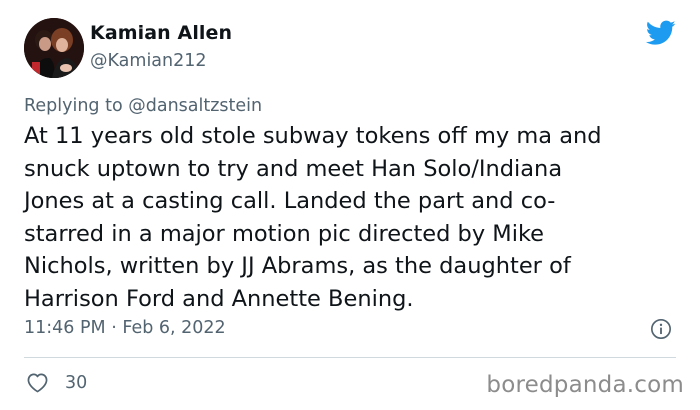  What do you see at coordinates (37, 383) in the screenshot?
I see `heart-icon` at bounding box center [37, 383].